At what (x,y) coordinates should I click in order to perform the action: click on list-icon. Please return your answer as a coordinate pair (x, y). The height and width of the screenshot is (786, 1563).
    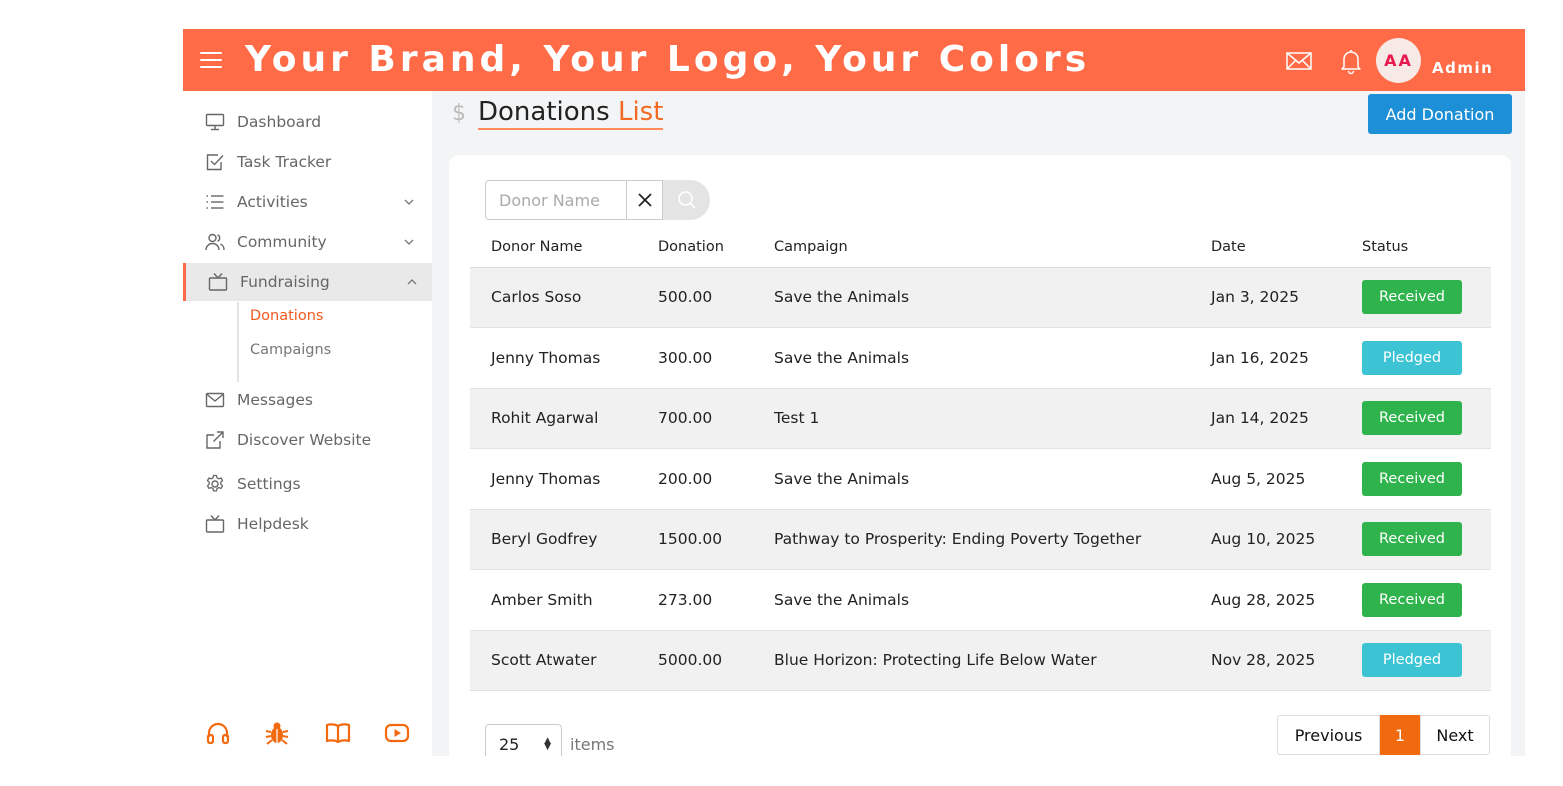
    Looking at the image, I should click on (215, 202).